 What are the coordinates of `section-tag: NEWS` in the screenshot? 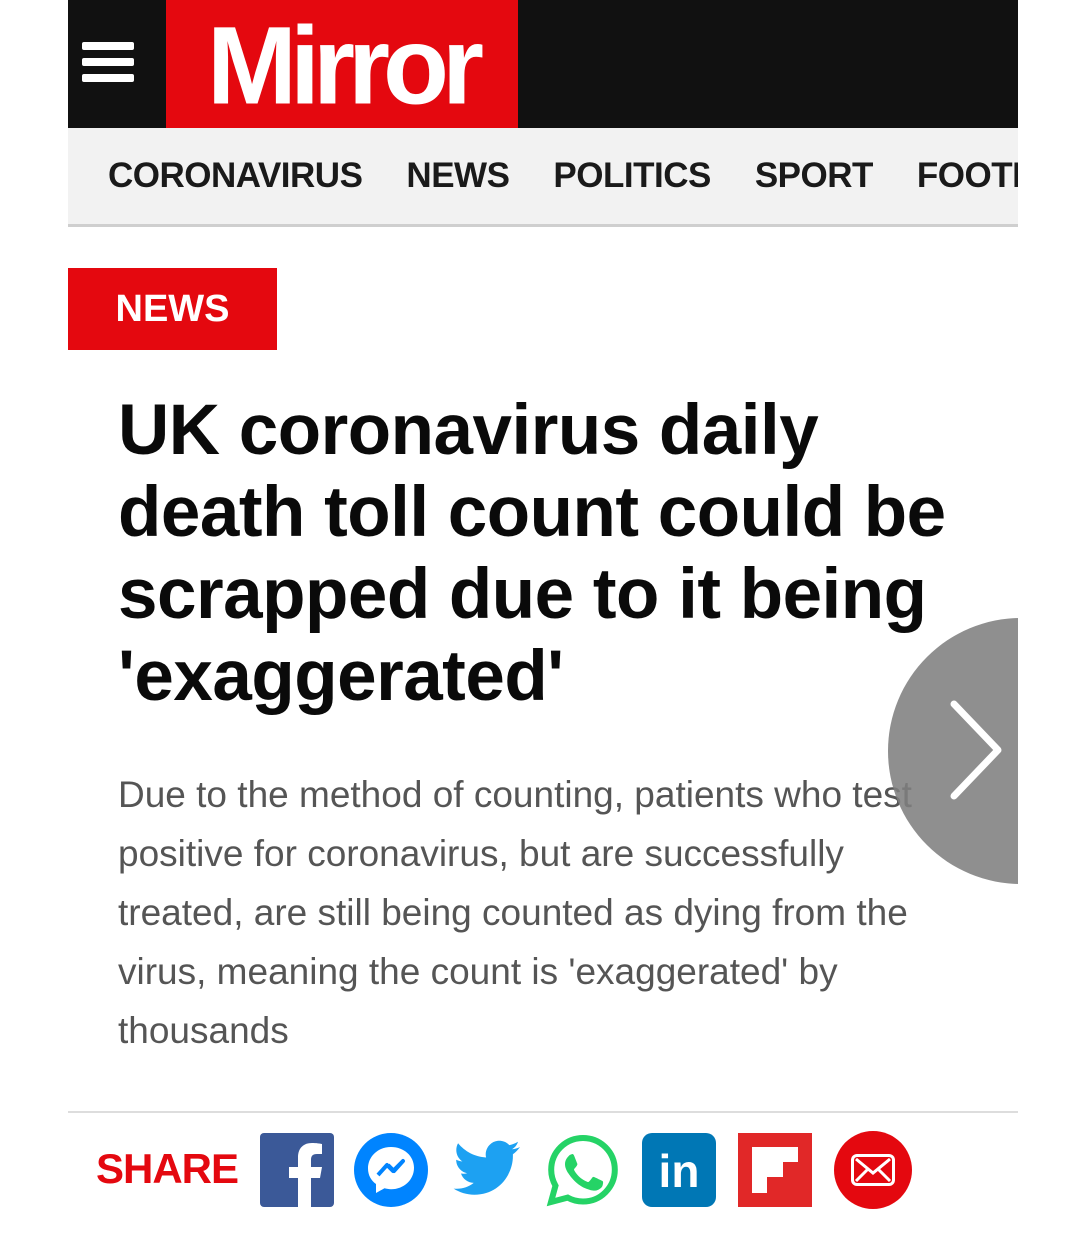 It's located at (172, 309).